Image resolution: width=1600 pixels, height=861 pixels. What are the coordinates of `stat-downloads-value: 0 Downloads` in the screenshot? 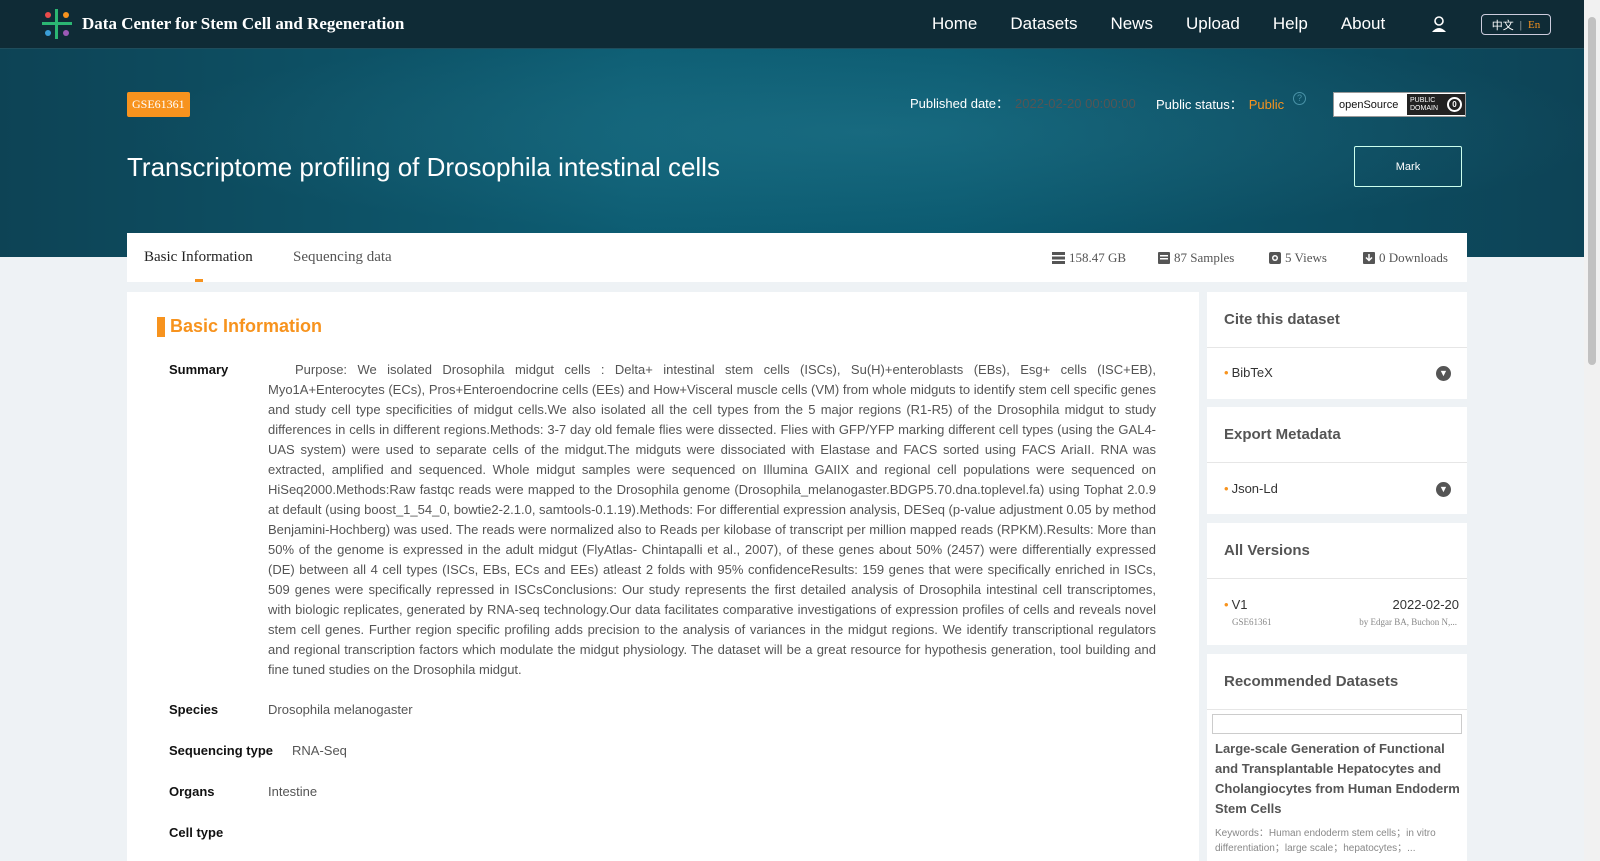 It's located at (1413, 257).